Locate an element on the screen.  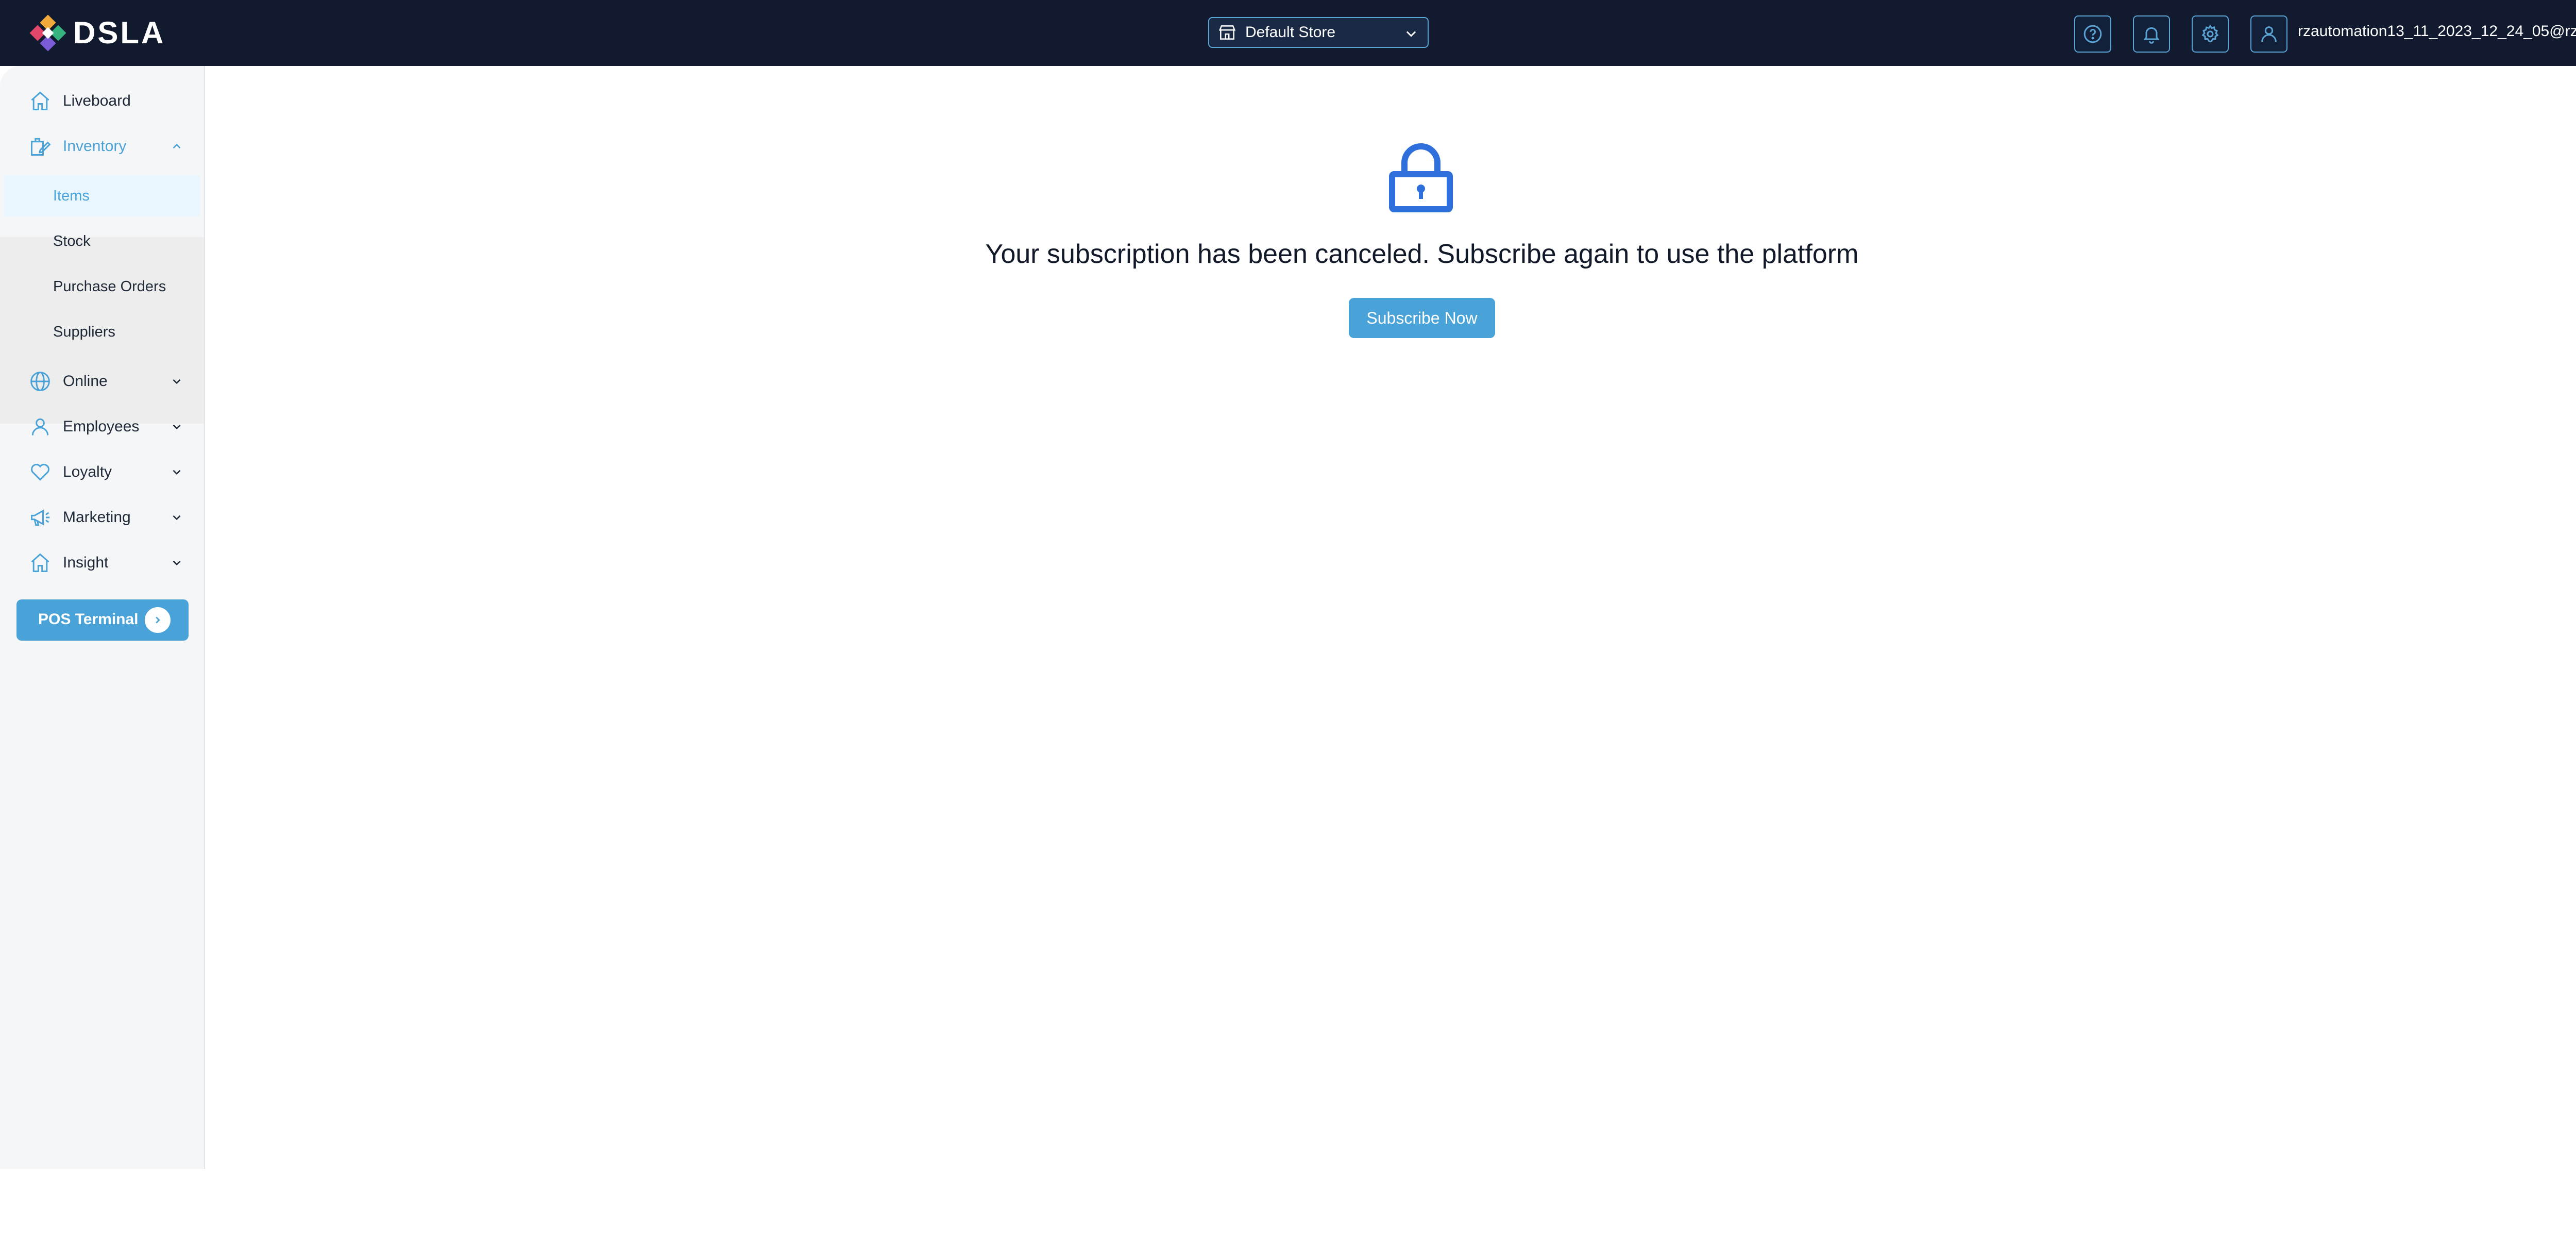
lock-icon is located at coordinates (1421, 177).